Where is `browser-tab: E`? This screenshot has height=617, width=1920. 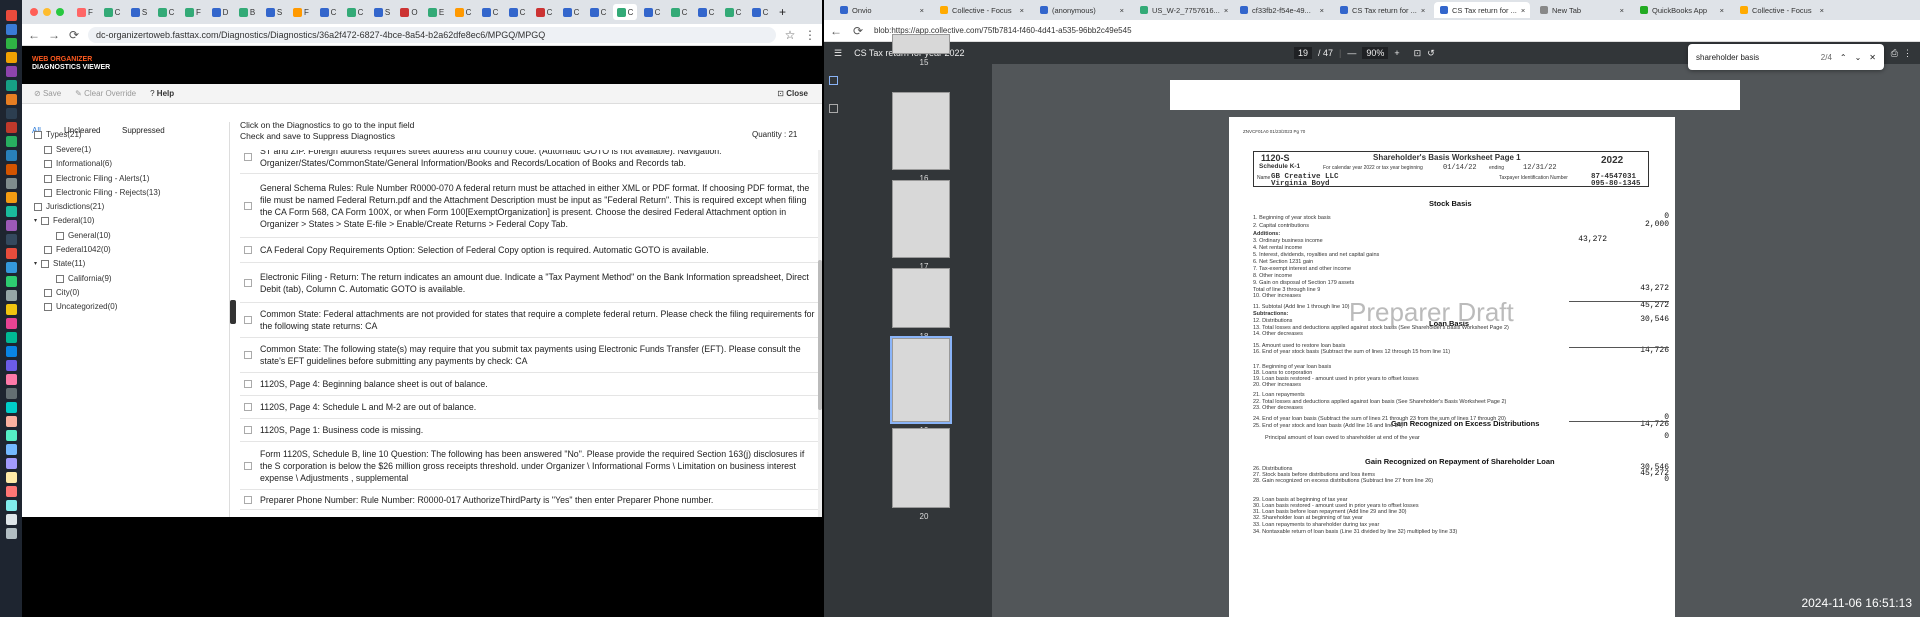
browser-tab: E is located at coordinates (436, 12).